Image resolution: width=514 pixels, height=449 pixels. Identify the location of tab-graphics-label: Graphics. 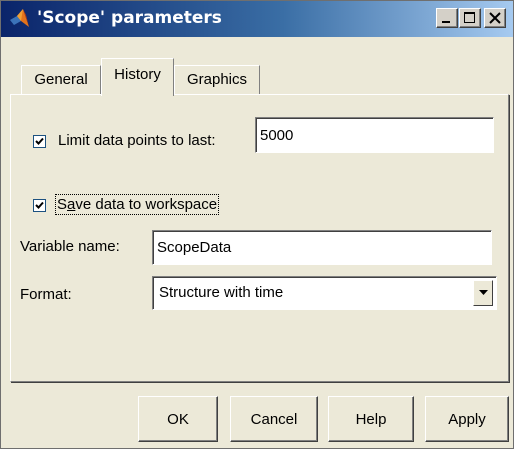
(217, 79).